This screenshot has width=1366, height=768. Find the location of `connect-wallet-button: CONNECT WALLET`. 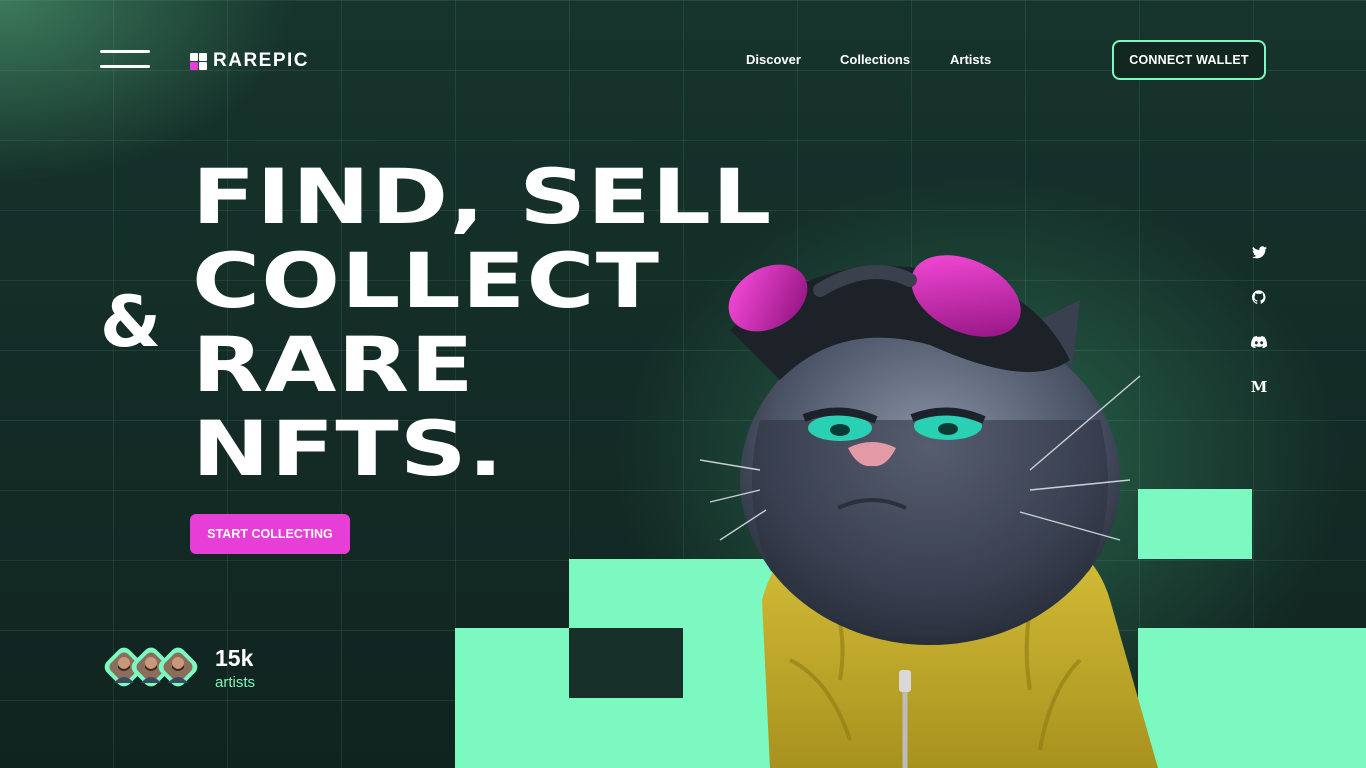

connect-wallet-button: CONNECT WALLET is located at coordinates (1189, 60).